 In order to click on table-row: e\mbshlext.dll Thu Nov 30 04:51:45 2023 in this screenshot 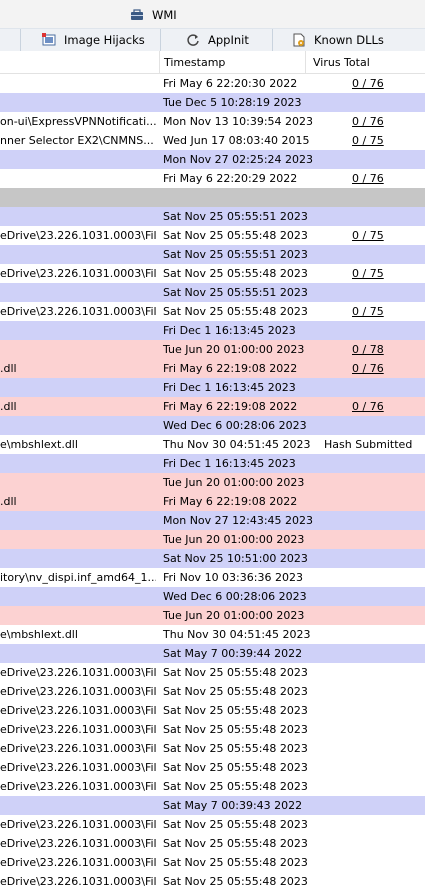, I will do `click(212, 634)`.